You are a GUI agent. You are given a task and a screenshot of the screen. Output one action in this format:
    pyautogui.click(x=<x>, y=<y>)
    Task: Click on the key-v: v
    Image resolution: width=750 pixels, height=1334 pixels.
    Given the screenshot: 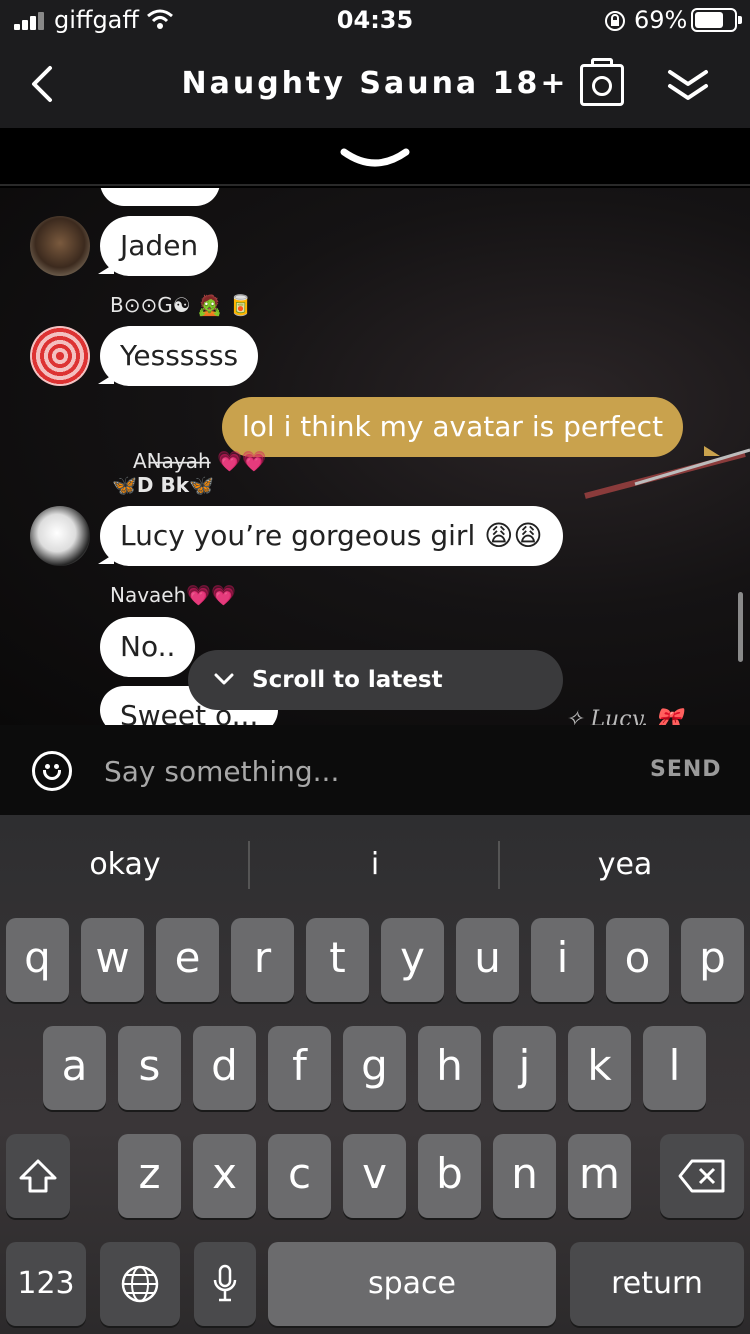 What is the action you would take?
    pyautogui.click(x=374, y=1176)
    